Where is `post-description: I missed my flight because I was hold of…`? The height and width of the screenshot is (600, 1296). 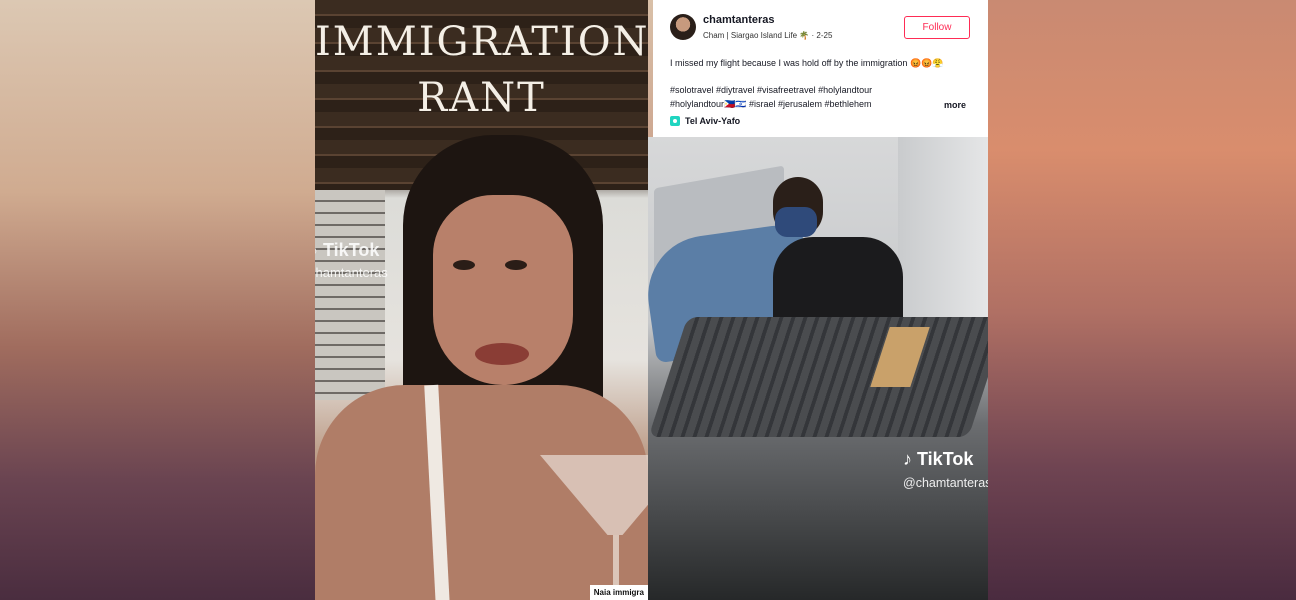
post-description: I missed my flight because I was hold of… is located at coordinates (807, 63).